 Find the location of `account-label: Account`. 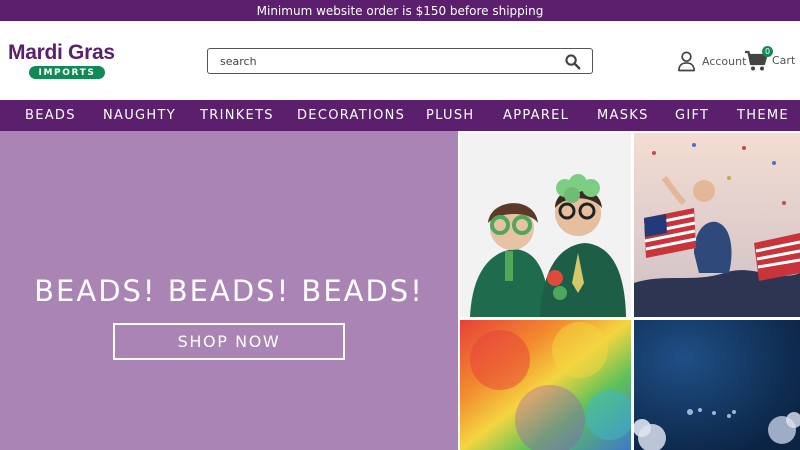

account-label: Account is located at coordinates (724, 61).